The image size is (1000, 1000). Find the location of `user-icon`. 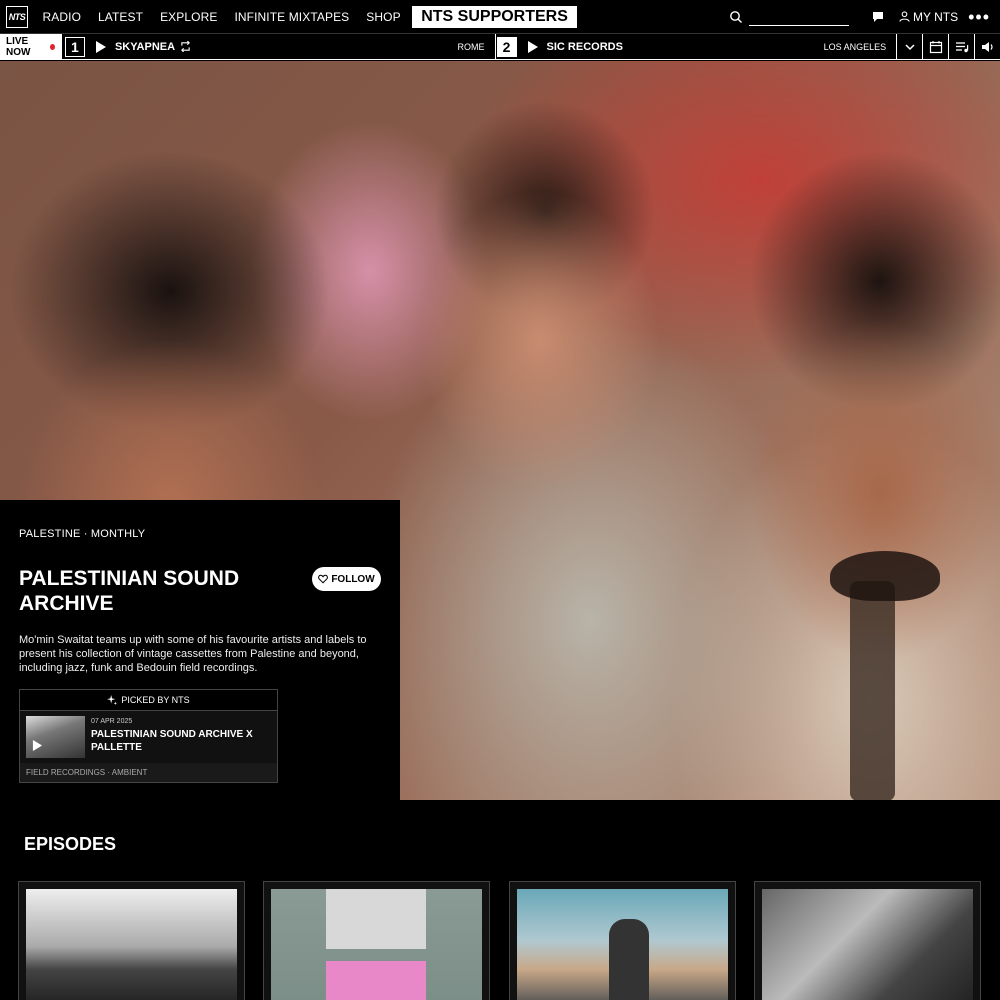

user-icon is located at coordinates (904, 16).